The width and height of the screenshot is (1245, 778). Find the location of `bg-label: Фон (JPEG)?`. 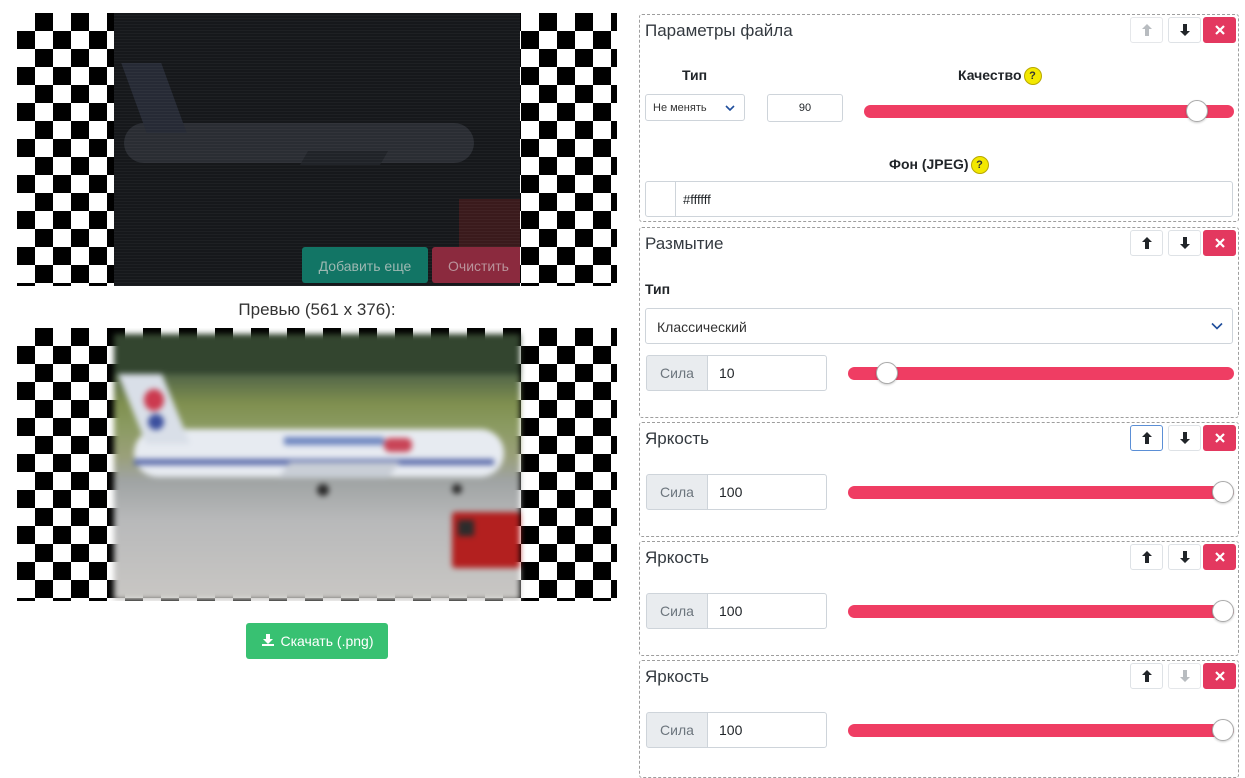

bg-label: Фон (JPEG)? is located at coordinates (939, 165).